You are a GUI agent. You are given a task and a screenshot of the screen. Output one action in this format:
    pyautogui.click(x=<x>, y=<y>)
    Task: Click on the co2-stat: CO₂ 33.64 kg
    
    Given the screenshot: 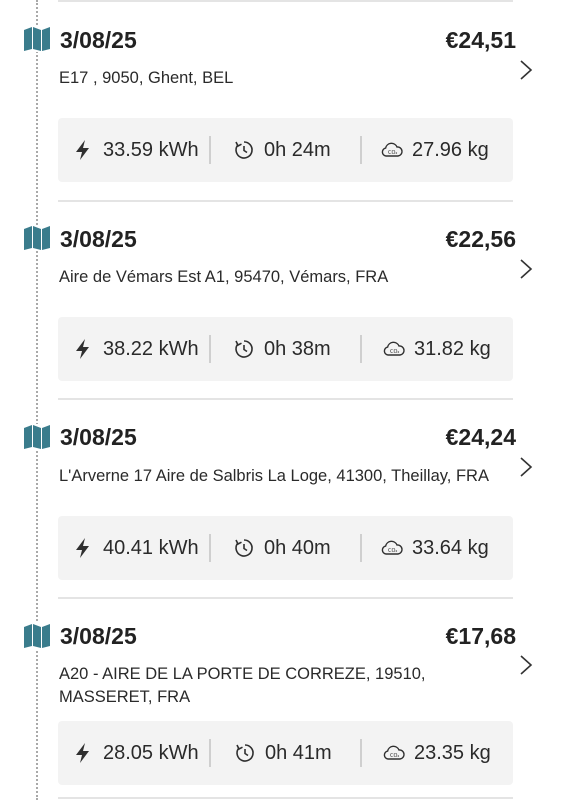 What is the action you would take?
    pyautogui.click(x=435, y=548)
    